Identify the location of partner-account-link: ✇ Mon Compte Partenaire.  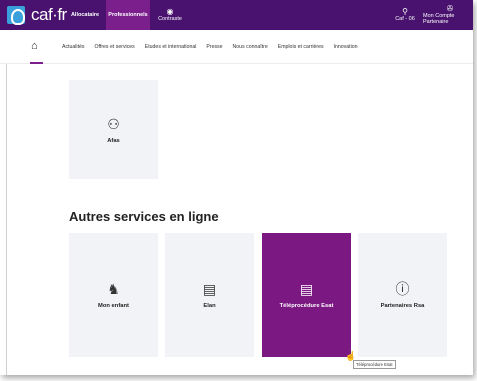
(448, 15).